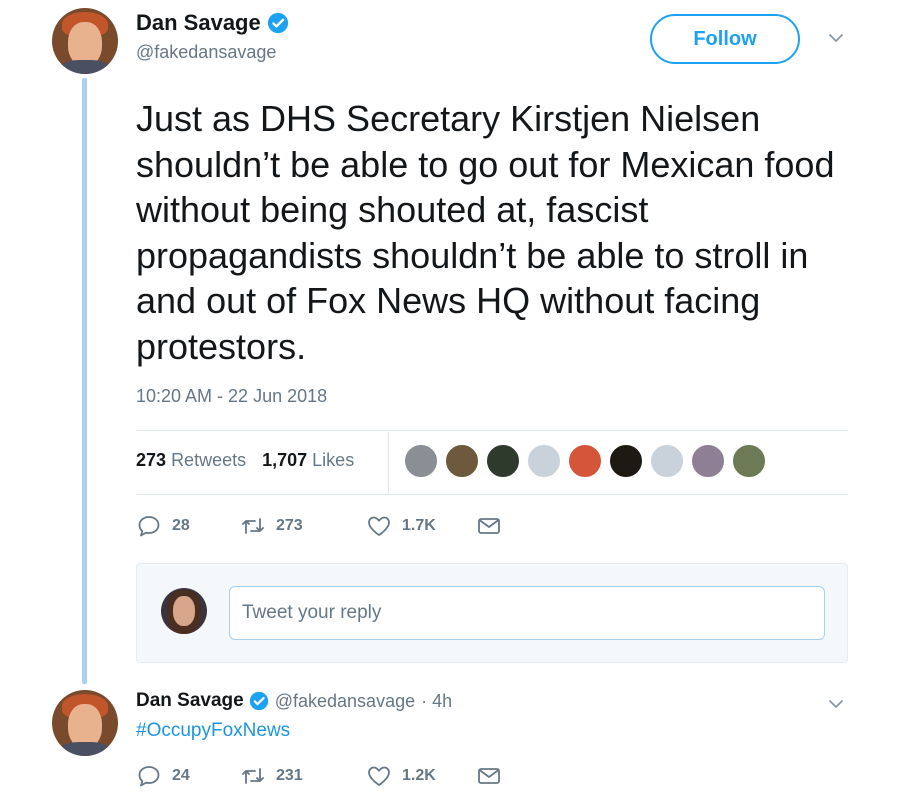  Describe the element at coordinates (212, 52) in the screenshot. I see `author-handle: @fakedansavage` at that location.